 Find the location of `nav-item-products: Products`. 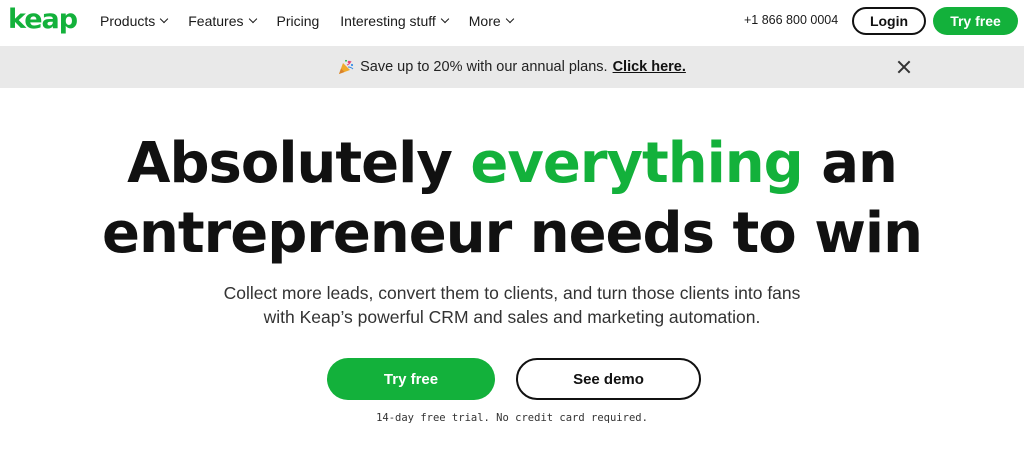

nav-item-products: Products is located at coordinates (134, 21).